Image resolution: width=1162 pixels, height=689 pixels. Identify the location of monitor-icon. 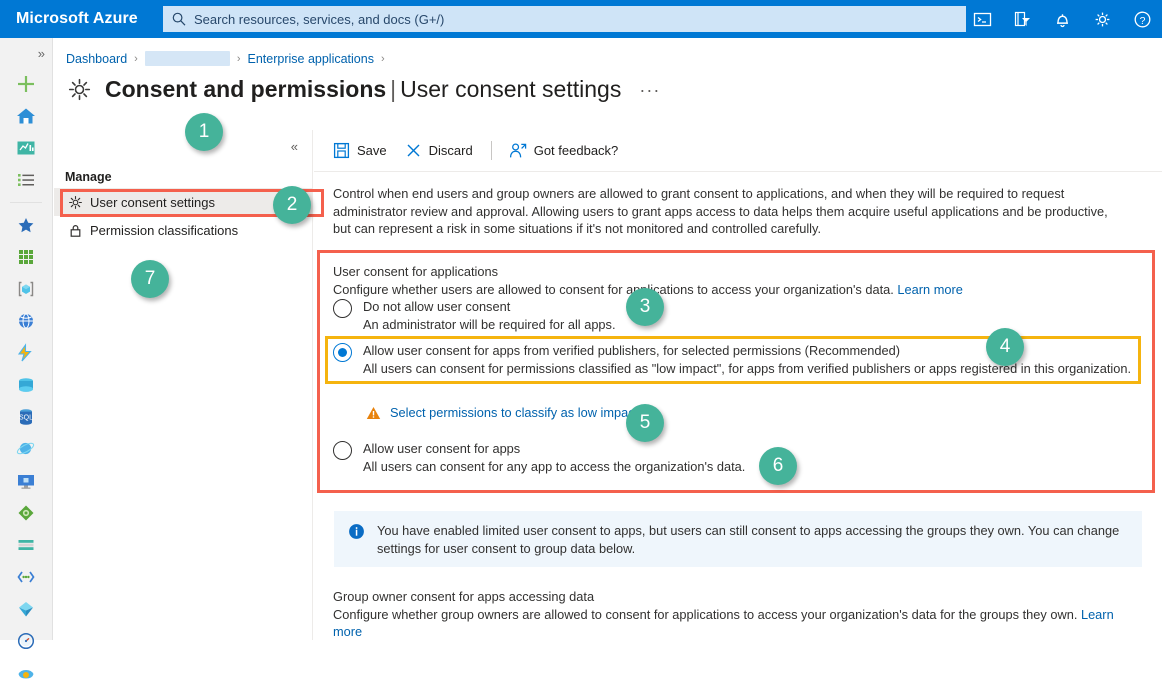
(26, 609).